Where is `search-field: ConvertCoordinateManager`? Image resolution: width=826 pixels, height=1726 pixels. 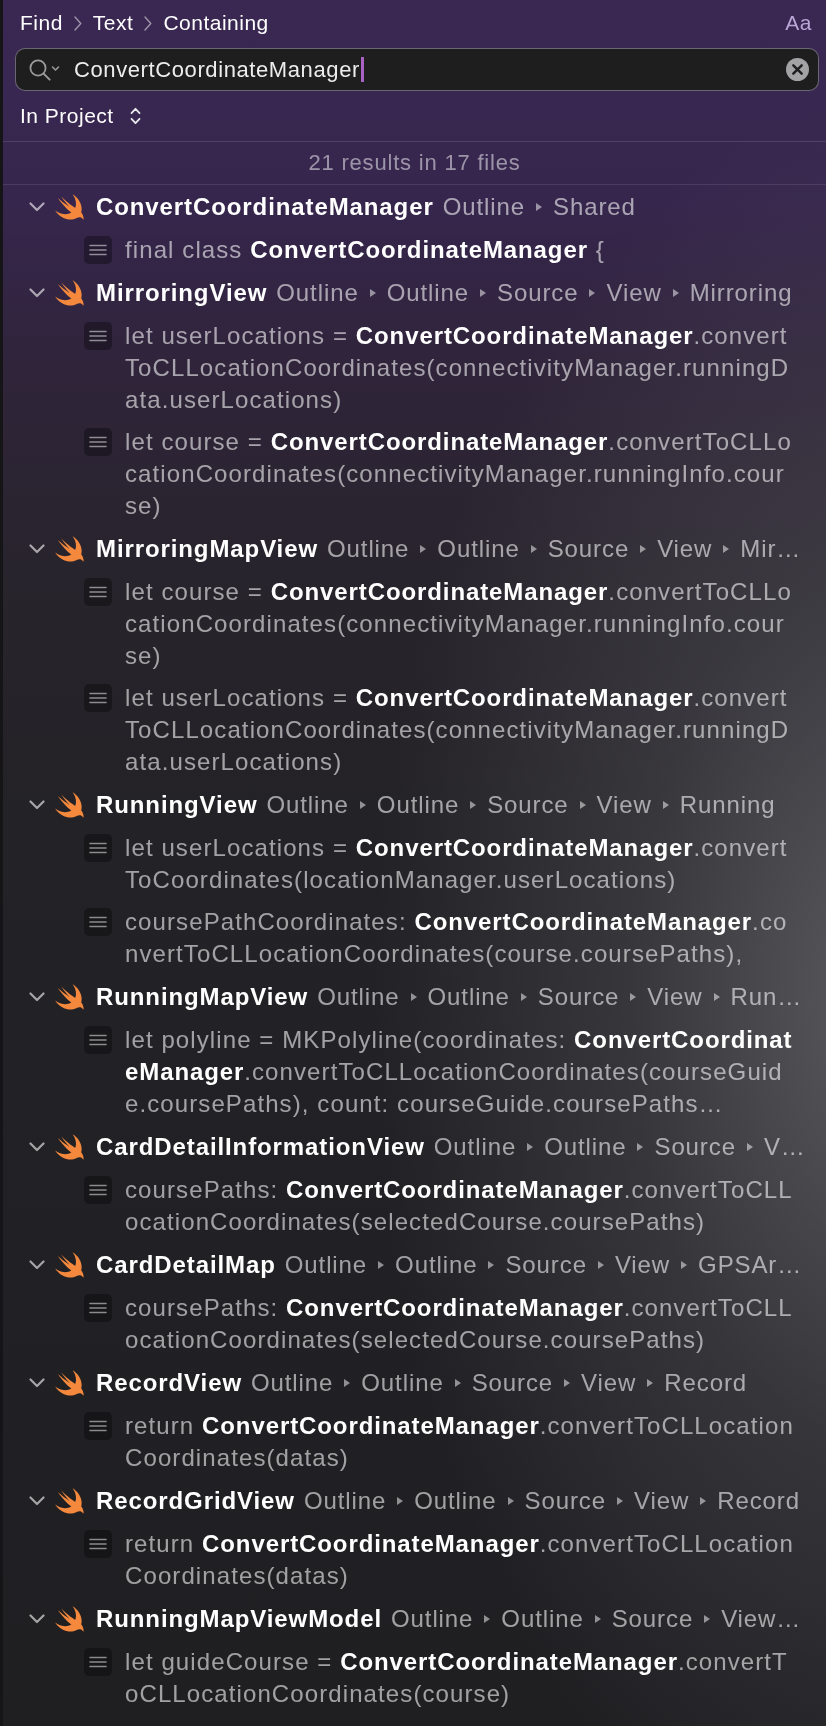
search-field: ConvertCoordinateManager is located at coordinates (417, 69).